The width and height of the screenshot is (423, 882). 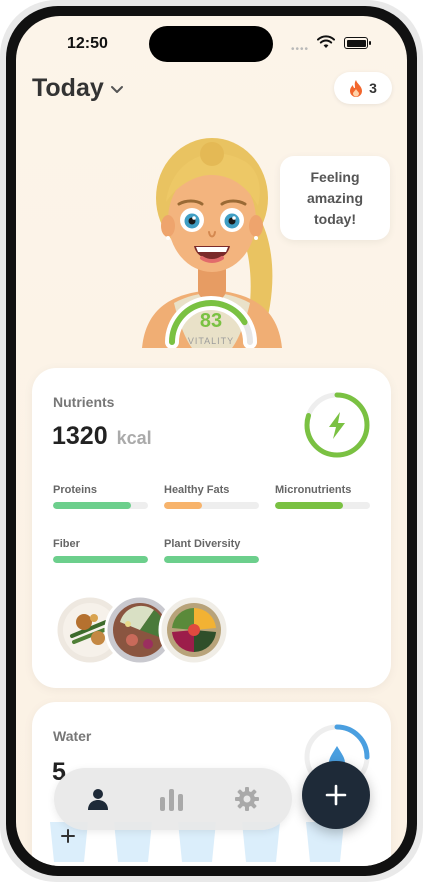 I want to click on tab-bar, so click(x=173, y=799).